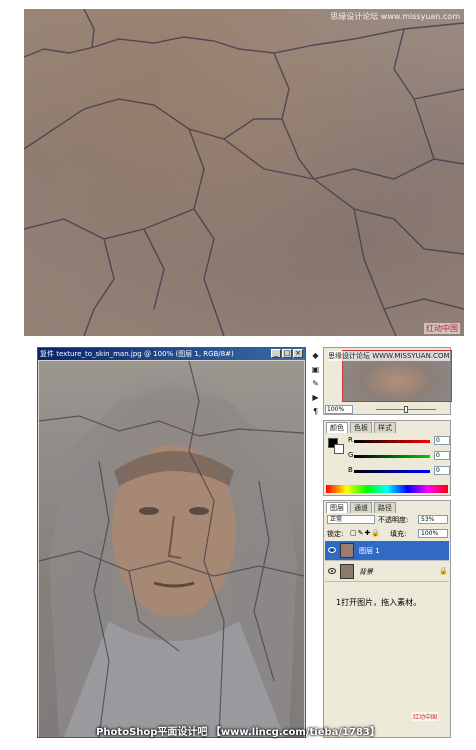  What do you see at coordinates (315, 397) in the screenshot?
I see `actions-icon: ▶` at bounding box center [315, 397].